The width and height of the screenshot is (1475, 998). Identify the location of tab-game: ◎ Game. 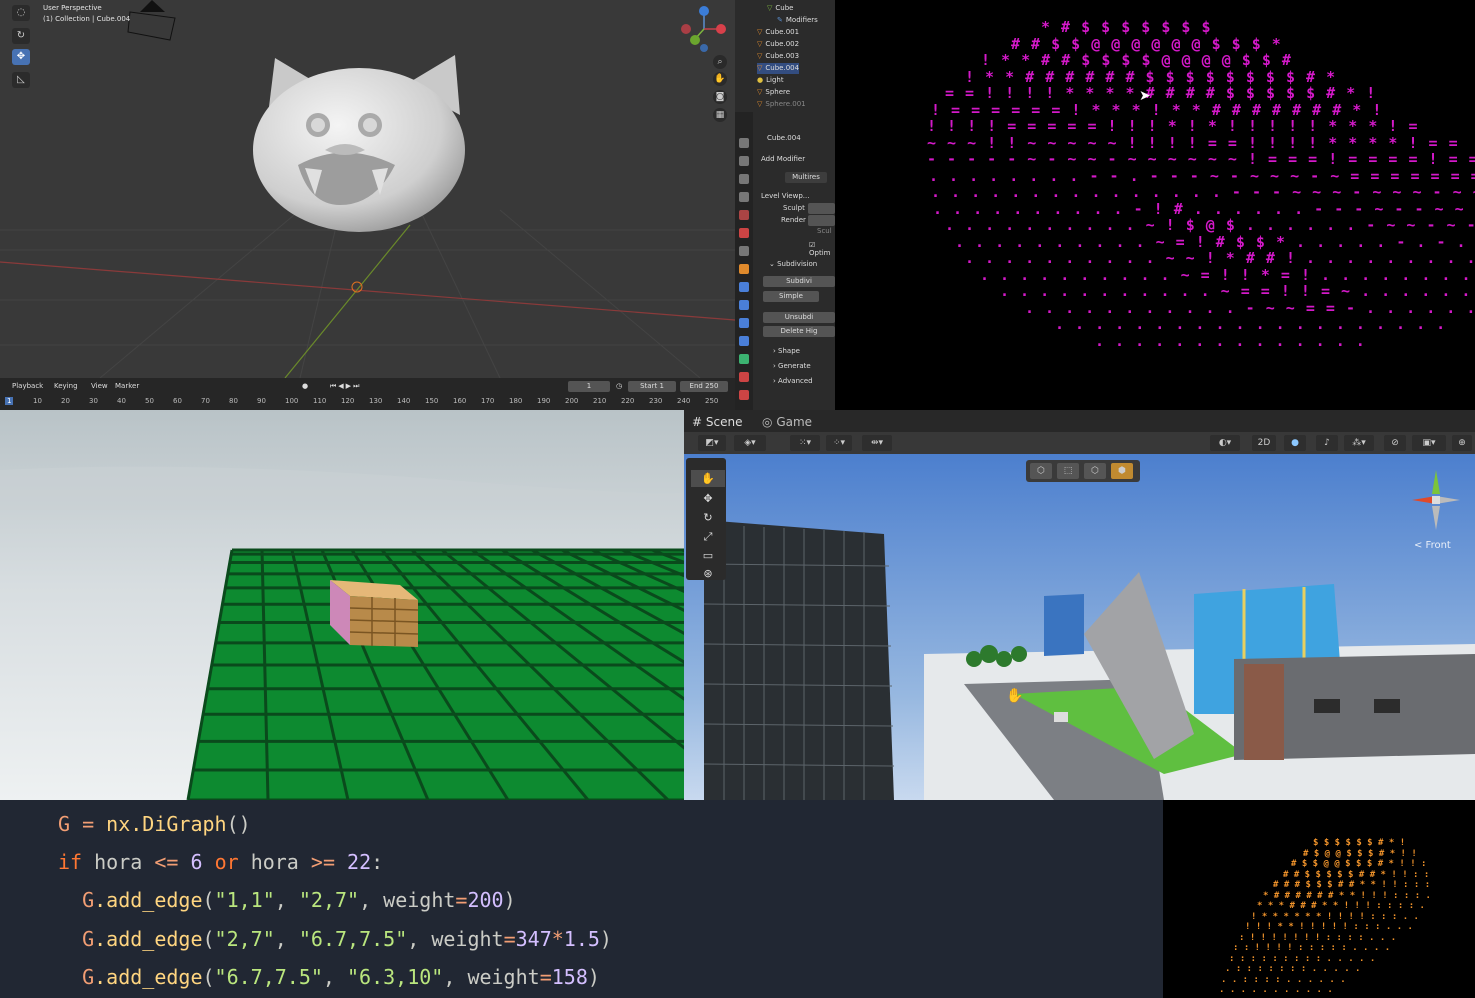
(787, 422).